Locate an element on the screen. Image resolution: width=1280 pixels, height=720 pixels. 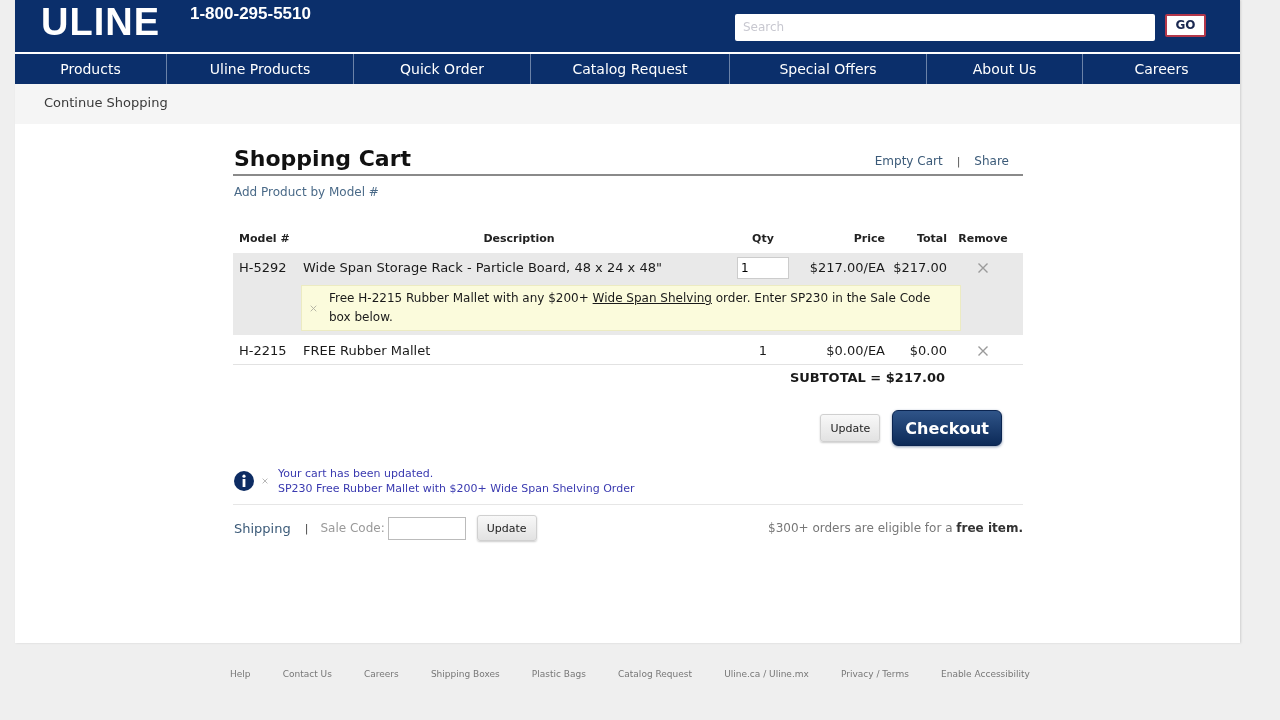
total-cell-text: $0.00 is located at coordinates (927, 351).